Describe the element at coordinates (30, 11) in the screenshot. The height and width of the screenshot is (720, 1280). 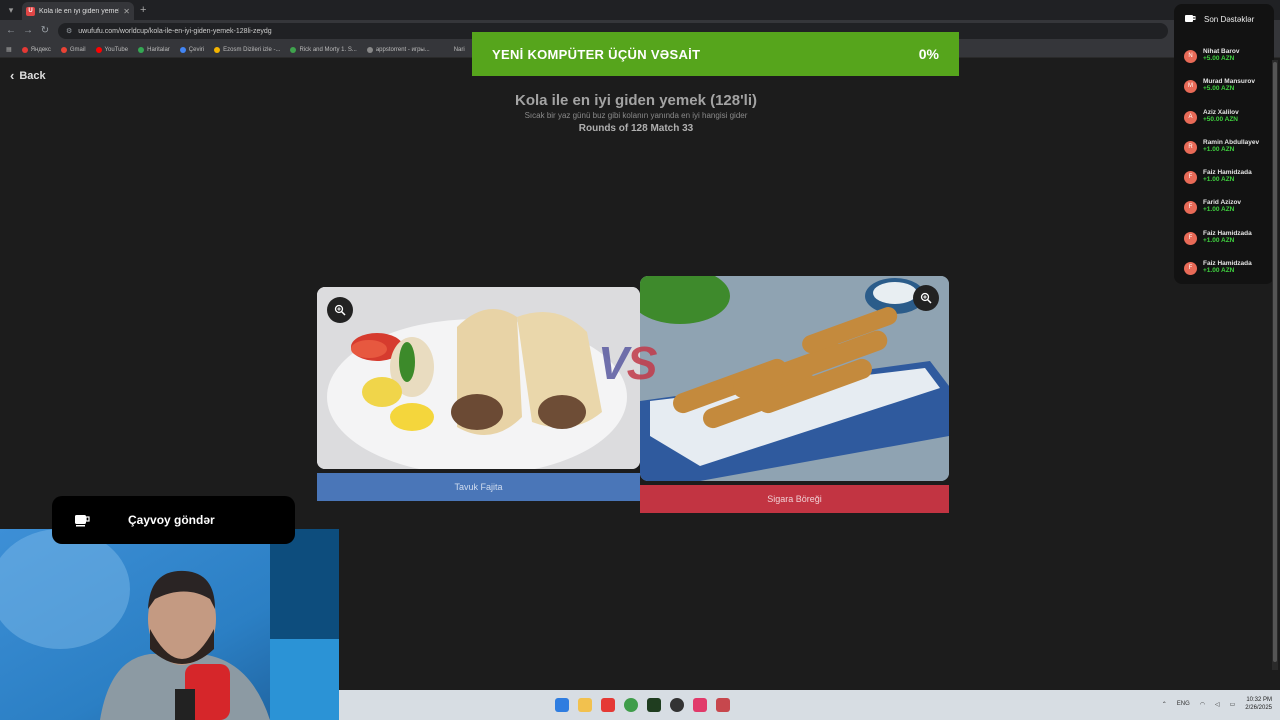
I see `tab-favicon-icon: U` at that location.